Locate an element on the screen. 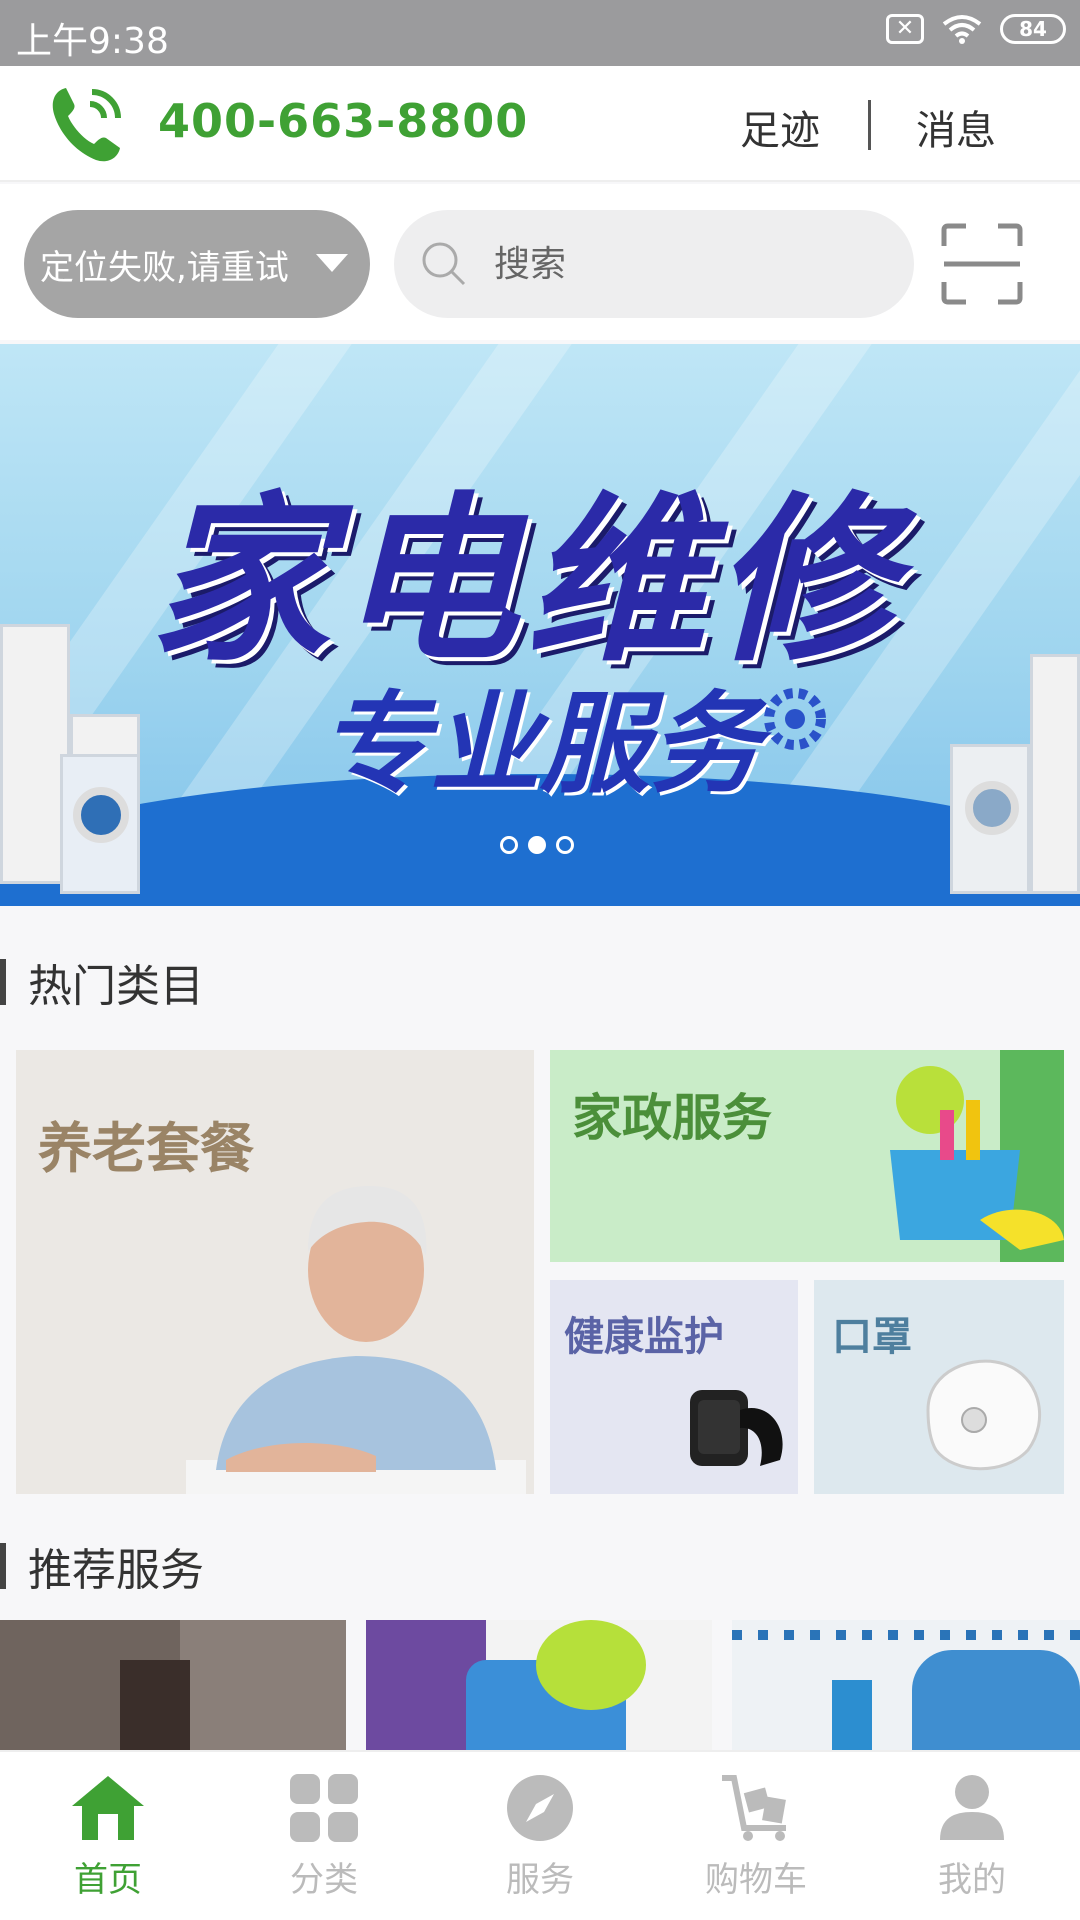  banner-subtitle: 专业服务 is located at coordinates (540, 744).